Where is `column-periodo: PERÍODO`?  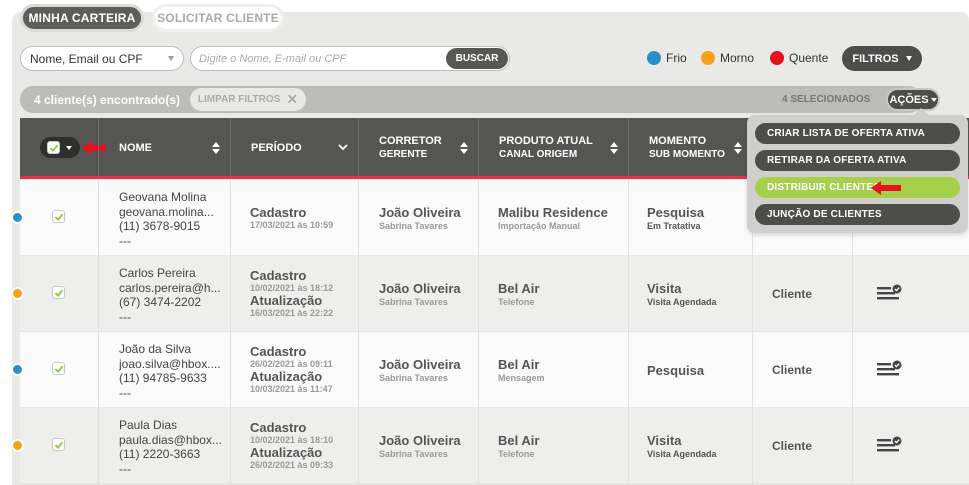 column-periodo: PERÍODO is located at coordinates (294, 148).